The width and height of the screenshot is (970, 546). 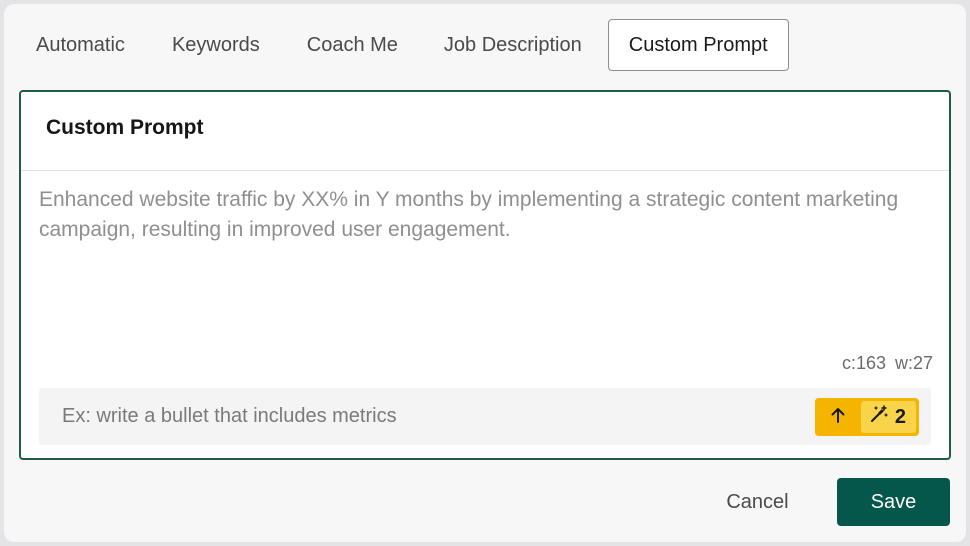 What do you see at coordinates (893, 502) in the screenshot?
I see `save-button: Save` at bounding box center [893, 502].